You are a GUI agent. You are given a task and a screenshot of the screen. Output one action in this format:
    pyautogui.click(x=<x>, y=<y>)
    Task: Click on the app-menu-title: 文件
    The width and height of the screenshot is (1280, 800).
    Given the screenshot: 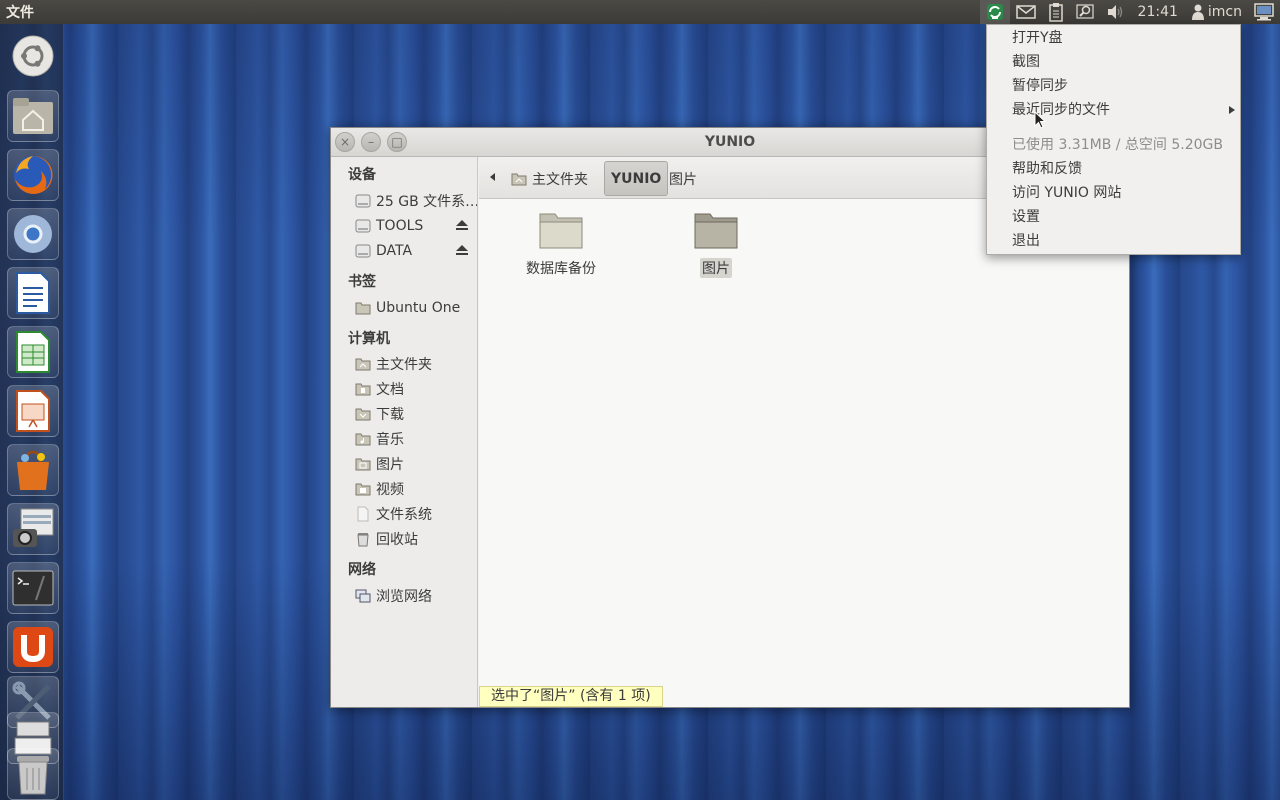 What is the action you would take?
    pyautogui.click(x=17, y=12)
    